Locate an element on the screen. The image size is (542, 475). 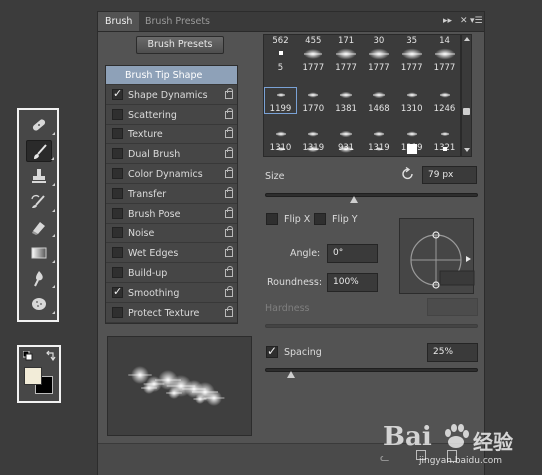
brush-option-build-up: Build-up is located at coordinates (171, 273).